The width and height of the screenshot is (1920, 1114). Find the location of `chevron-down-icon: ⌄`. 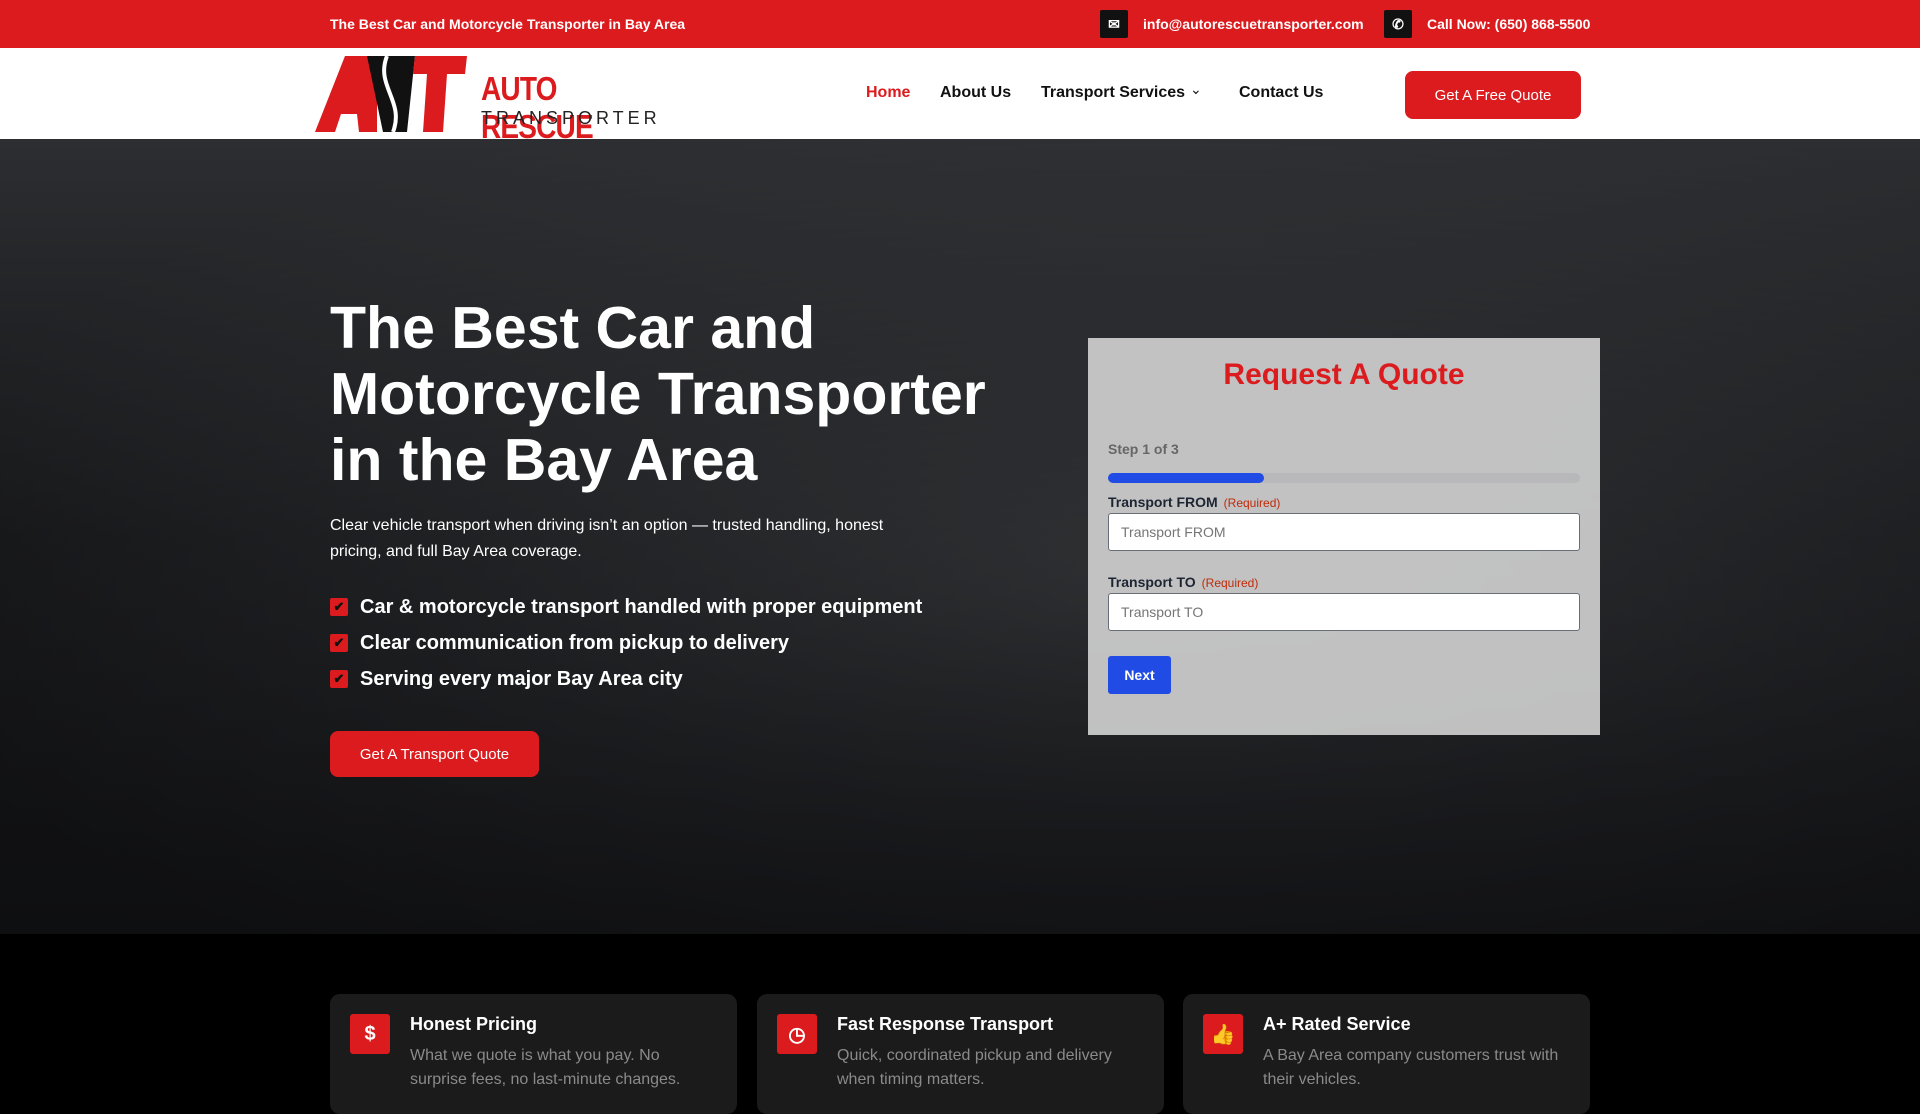

chevron-down-icon: ⌄ is located at coordinates (1196, 89).